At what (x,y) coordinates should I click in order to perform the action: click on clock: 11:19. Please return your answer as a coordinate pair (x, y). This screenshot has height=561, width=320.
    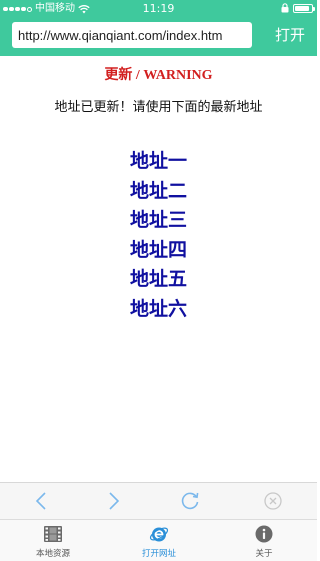
    Looking at the image, I should click on (158, 8).